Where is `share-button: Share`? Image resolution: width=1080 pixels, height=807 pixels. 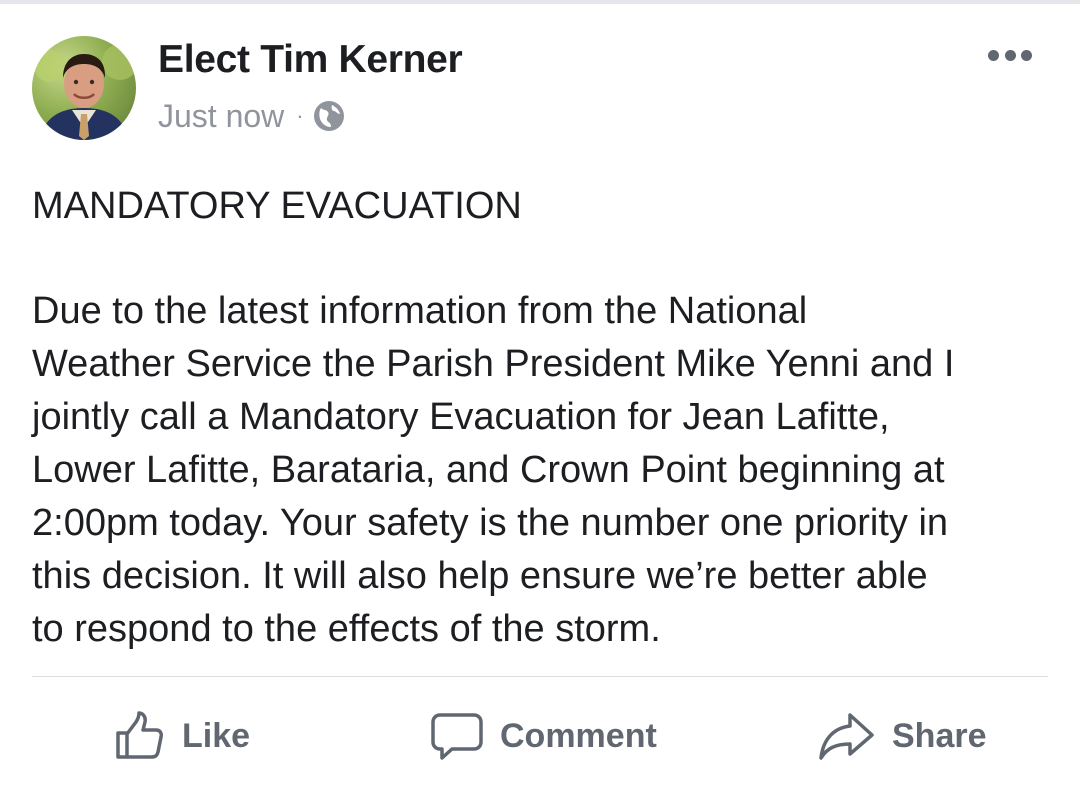 share-button: Share is located at coordinates (902, 736).